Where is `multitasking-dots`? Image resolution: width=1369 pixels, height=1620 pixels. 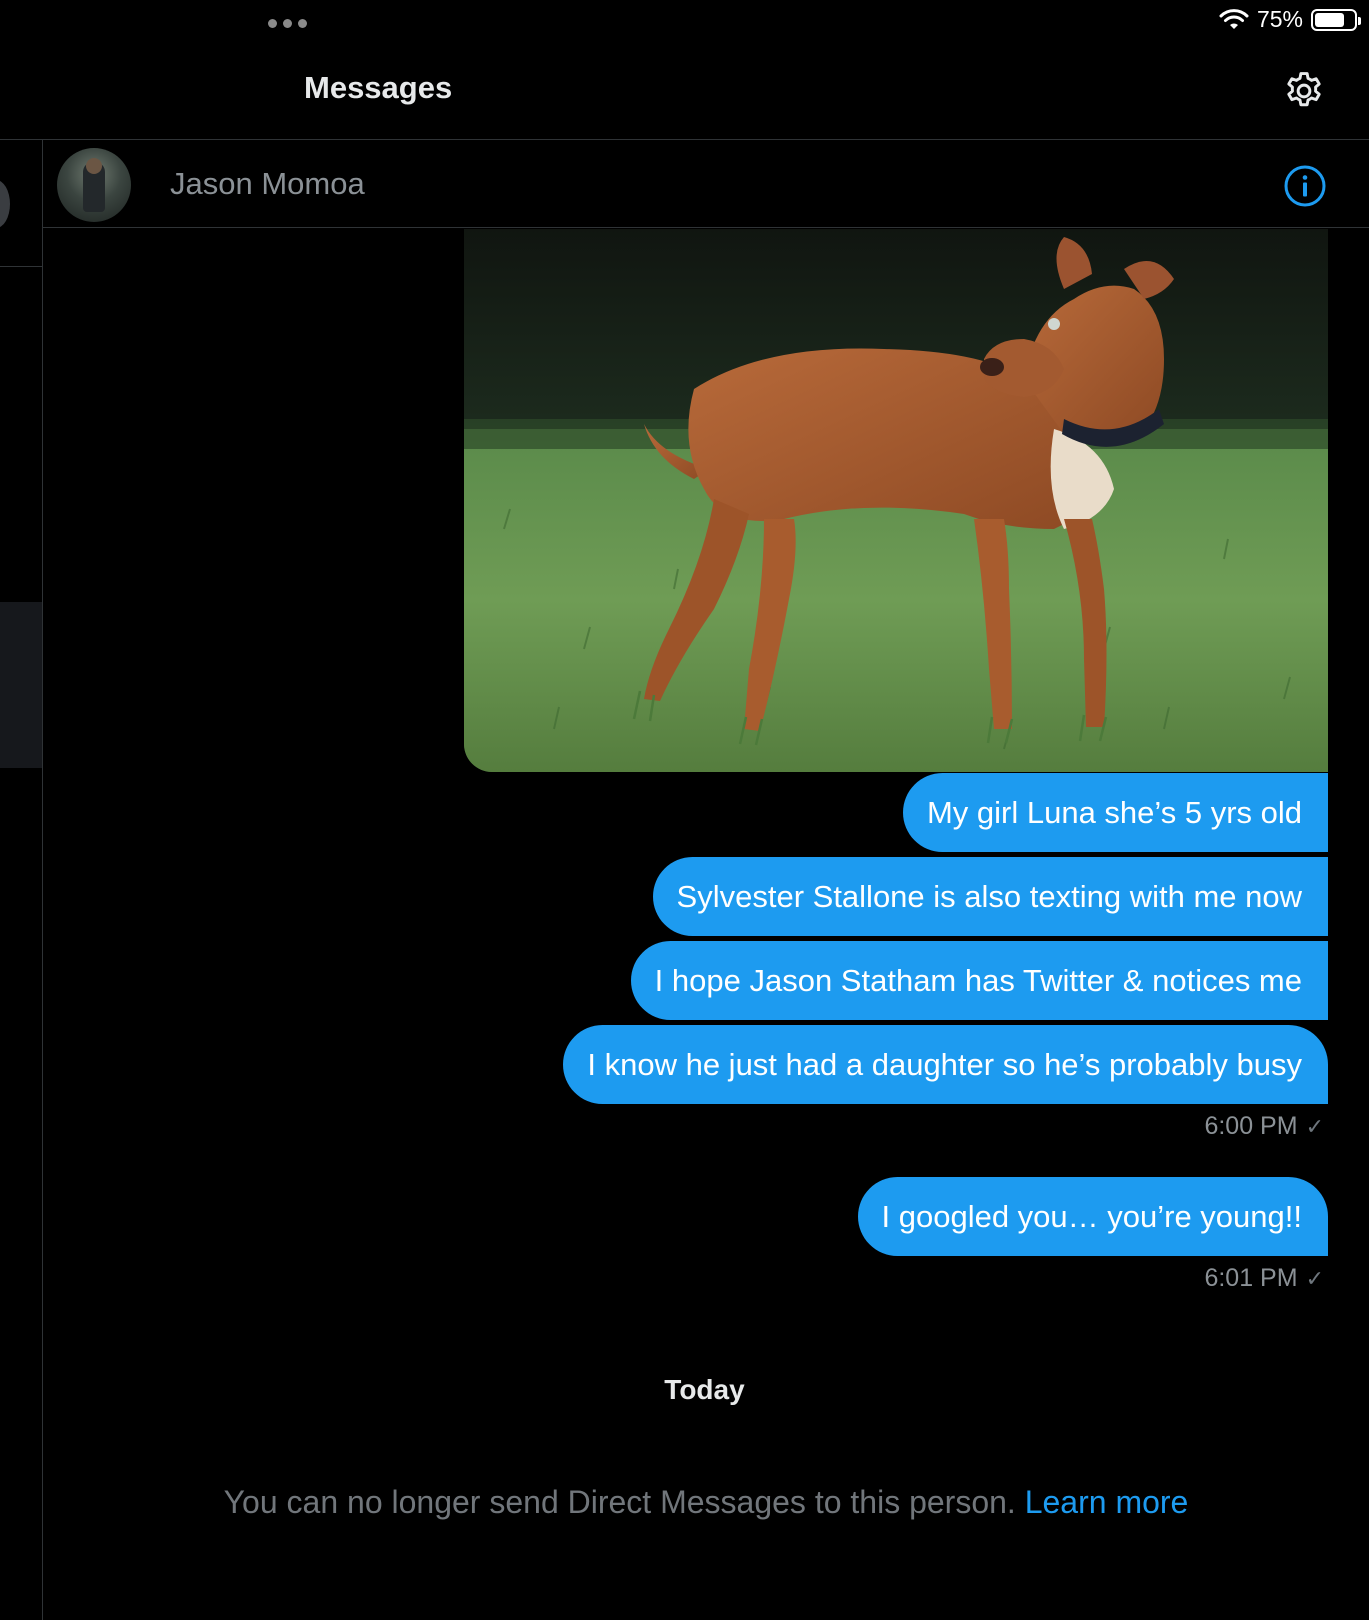 multitasking-dots is located at coordinates (287, 23).